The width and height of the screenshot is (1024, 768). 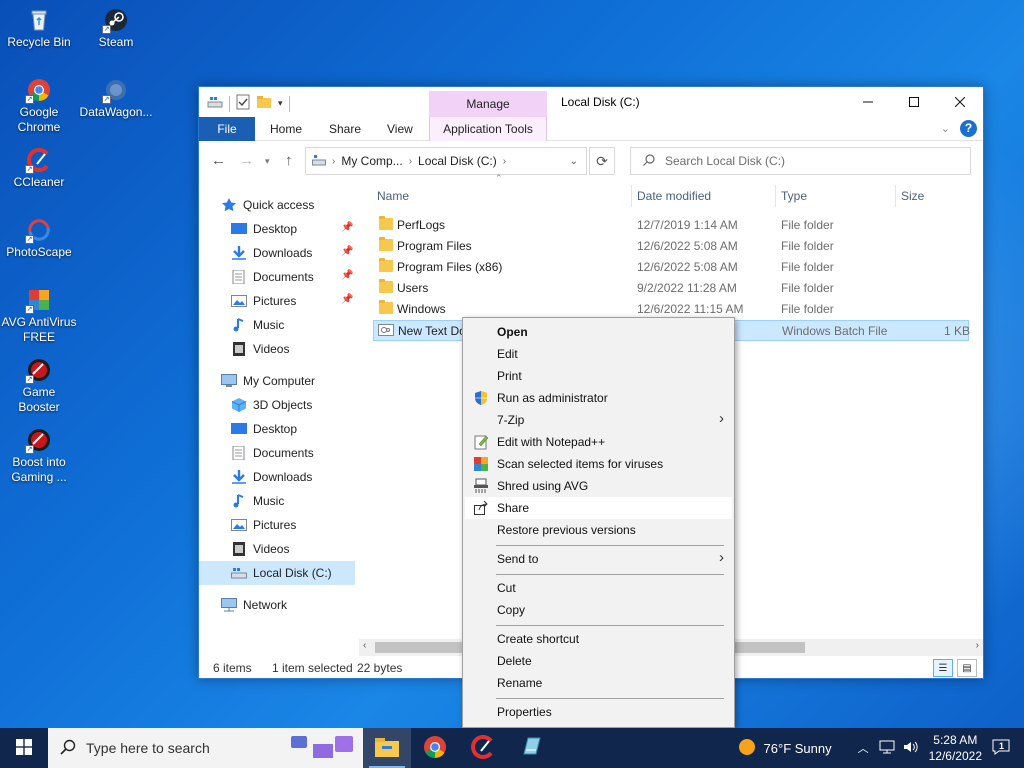 What do you see at coordinates (243, 103) in the screenshot?
I see `properties-icon` at bounding box center [243, 103].